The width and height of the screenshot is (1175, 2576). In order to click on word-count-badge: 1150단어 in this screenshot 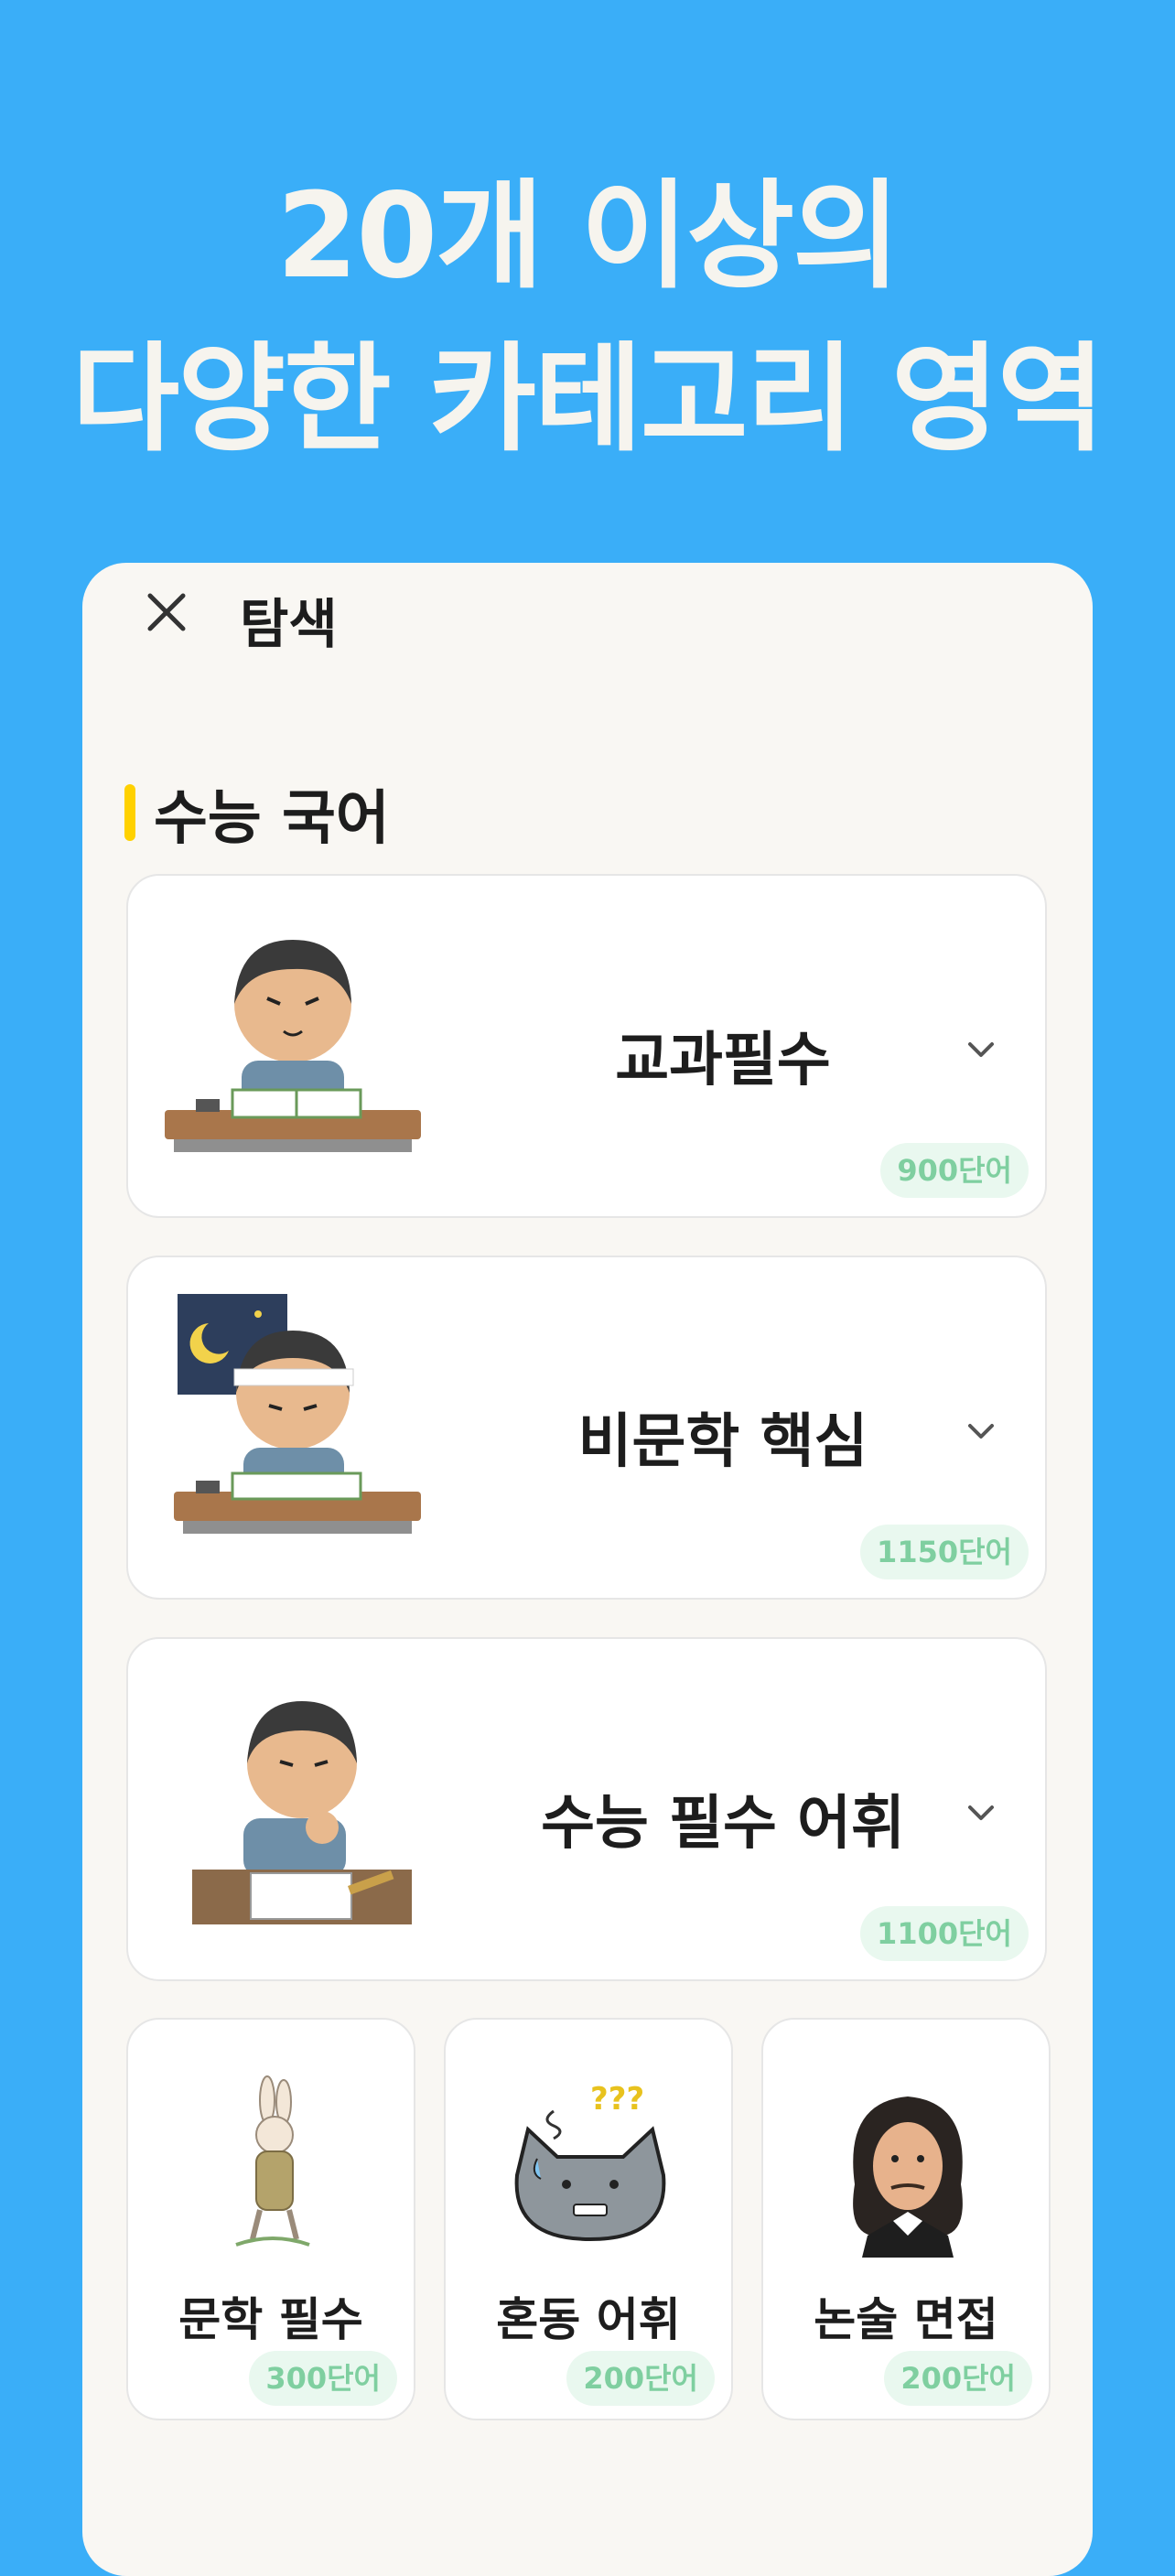, I will do `click(944, 1552)`.